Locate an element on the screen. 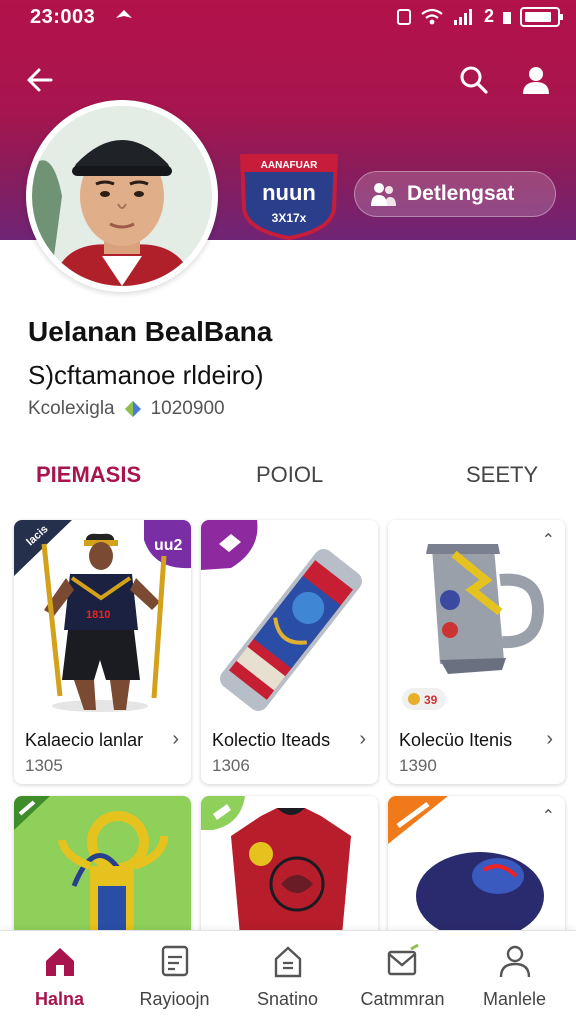 The width and height of the screenshot is (576, 1024). collection-card: lacis uu2 1810 Kalaecio lanlar › 1305 is located at coordinates (102, 652).